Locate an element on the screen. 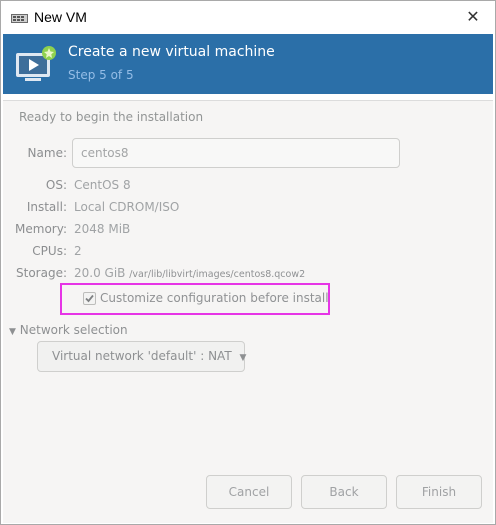 The height and width of the screenshot is (525, 496). storage-label: Storage: is located at coordinates (41, 273).